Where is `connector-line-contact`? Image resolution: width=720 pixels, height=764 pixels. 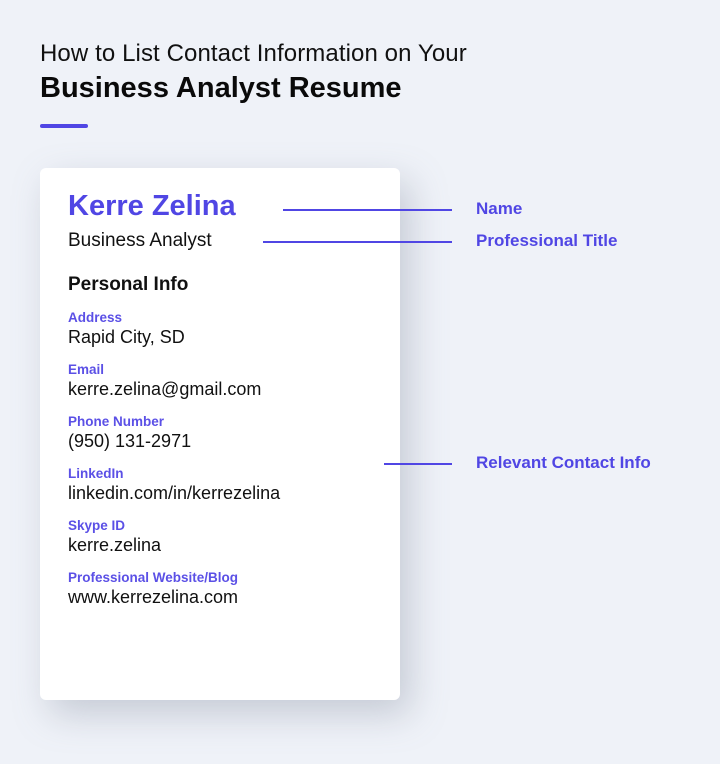 connector-line-contact is located at coordinates (418, 464).